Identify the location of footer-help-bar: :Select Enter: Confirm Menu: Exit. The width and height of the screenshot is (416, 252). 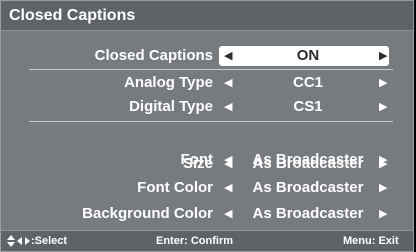
(207, 240).